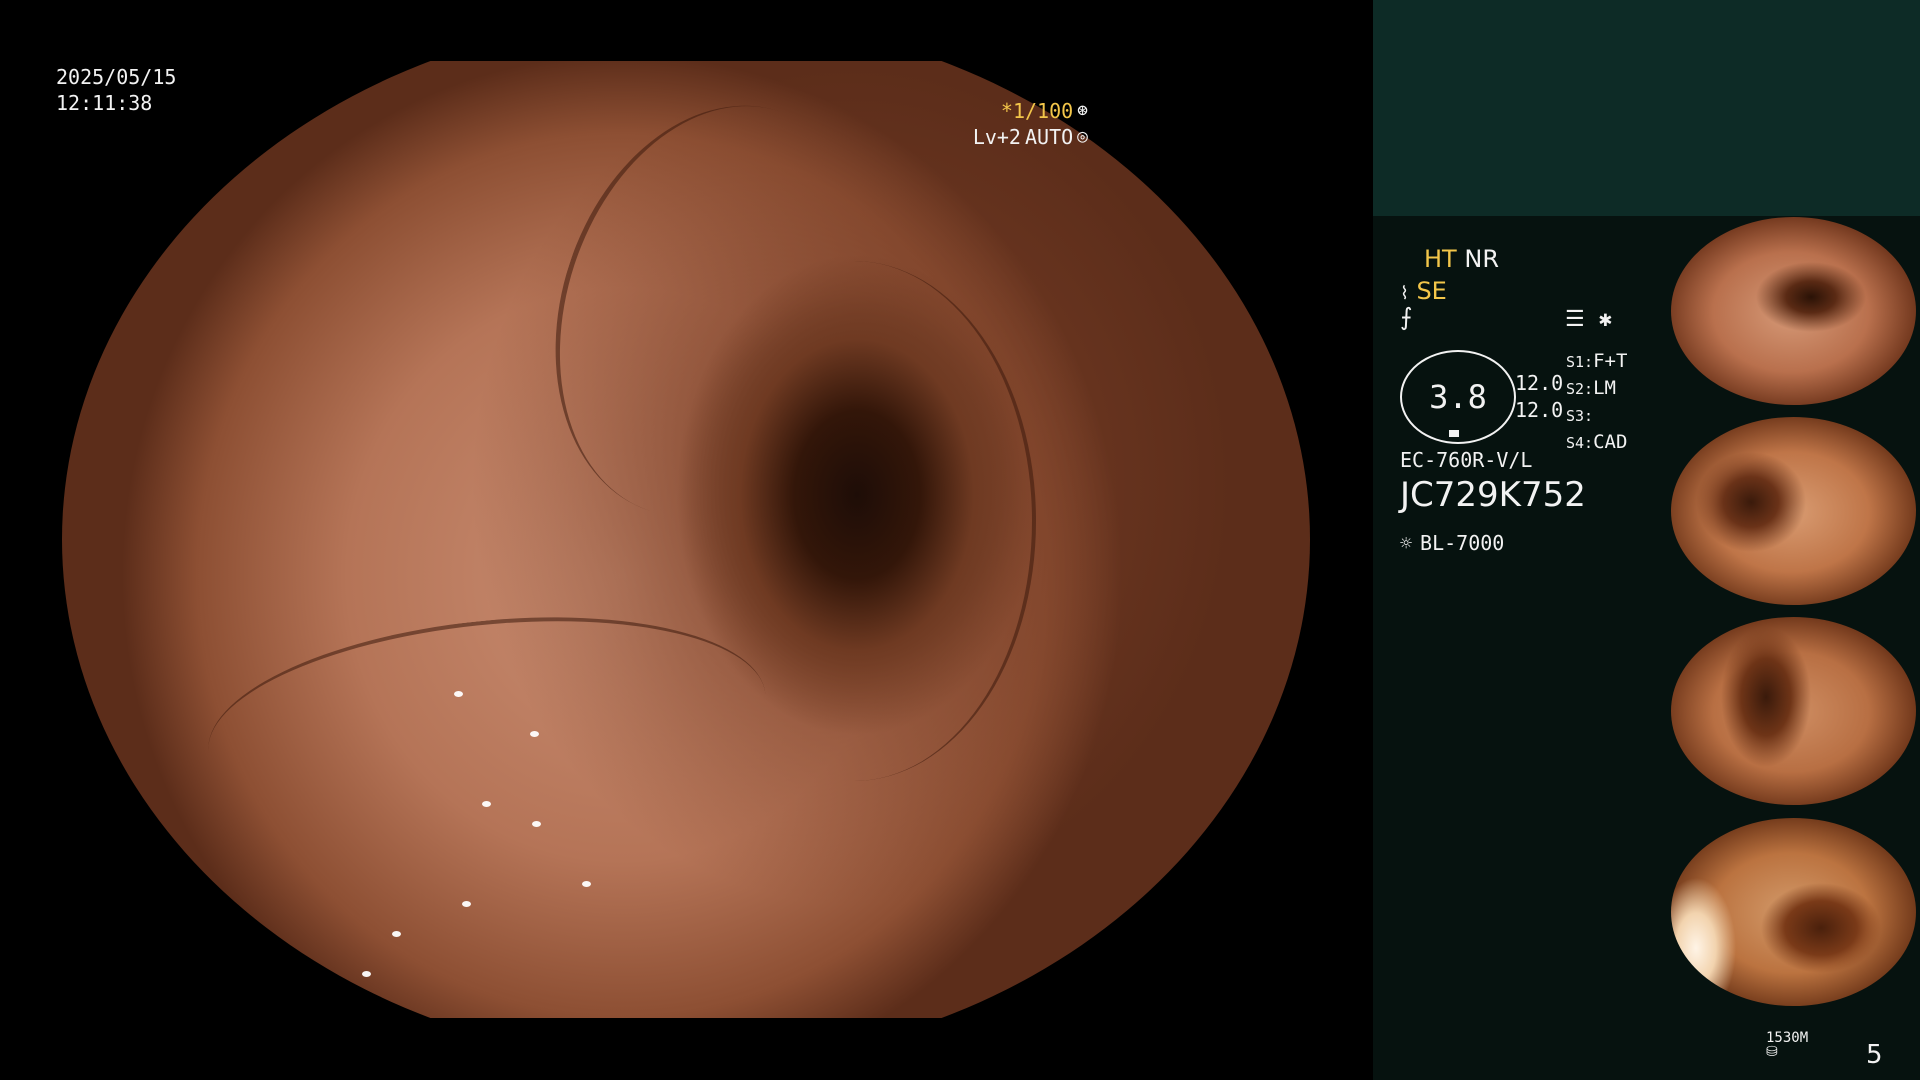  I want to click on scale-value: 3.8, so click(1458, 397).